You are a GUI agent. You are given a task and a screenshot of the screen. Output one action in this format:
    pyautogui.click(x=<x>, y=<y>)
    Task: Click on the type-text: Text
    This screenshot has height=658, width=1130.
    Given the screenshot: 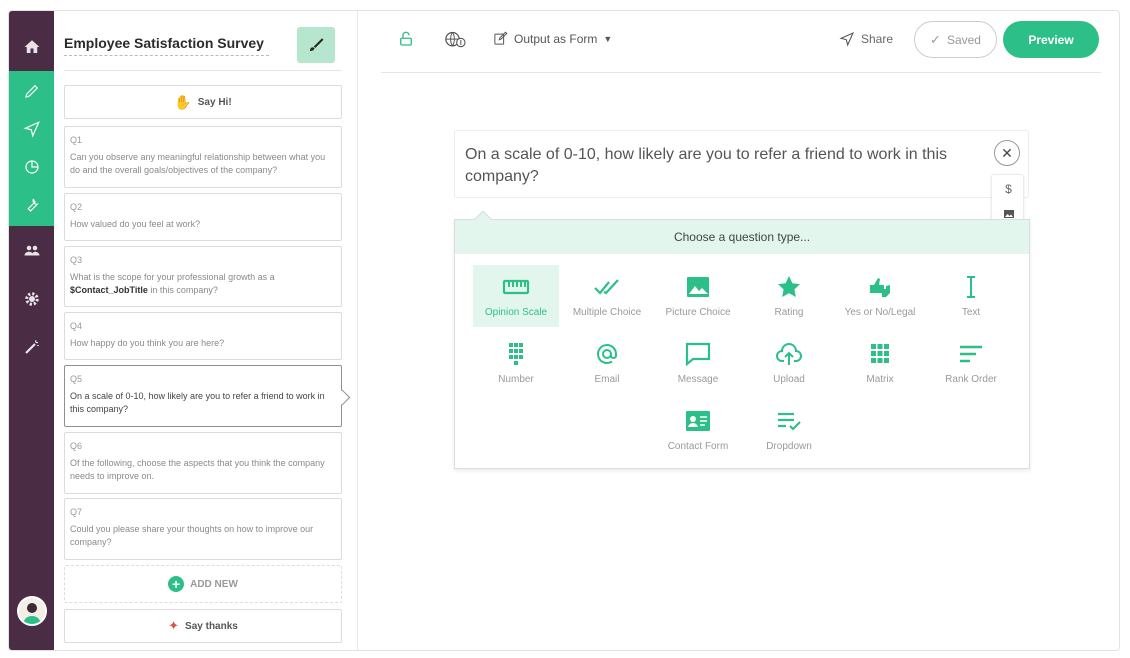 What is the action you would take?
    pyautogui.click(x=971, y=296)
    